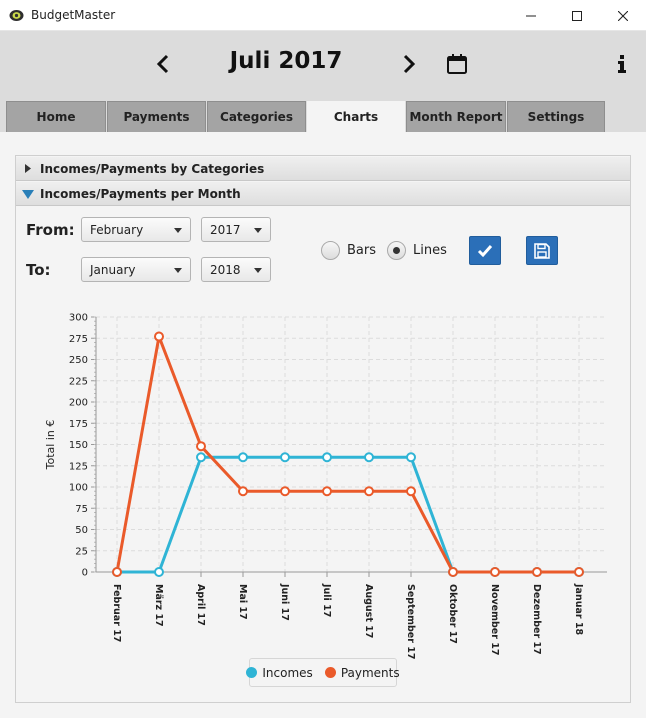 The image size is (646, 718). What do you see at coordinates (81, 530) in the screenshot?
I see `y-tick-label: 50` at bounding box center [81, 530].